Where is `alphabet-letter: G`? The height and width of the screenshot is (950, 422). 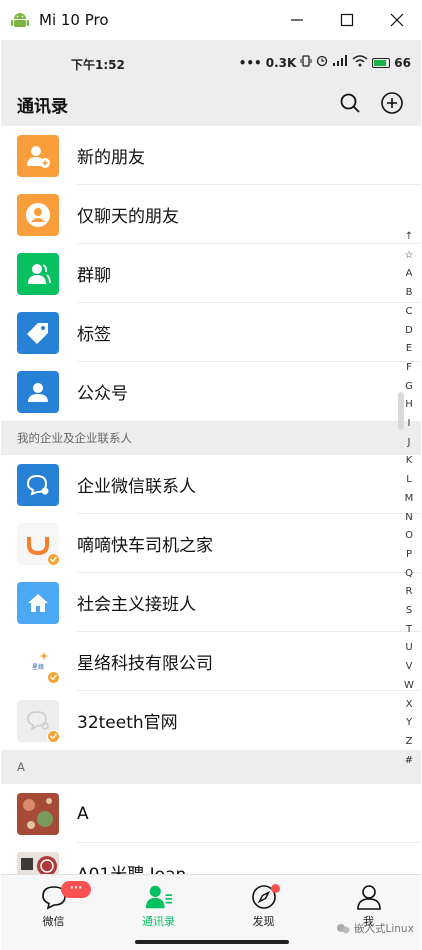 alphabet-letter: G is located at coordinates (409, 387).